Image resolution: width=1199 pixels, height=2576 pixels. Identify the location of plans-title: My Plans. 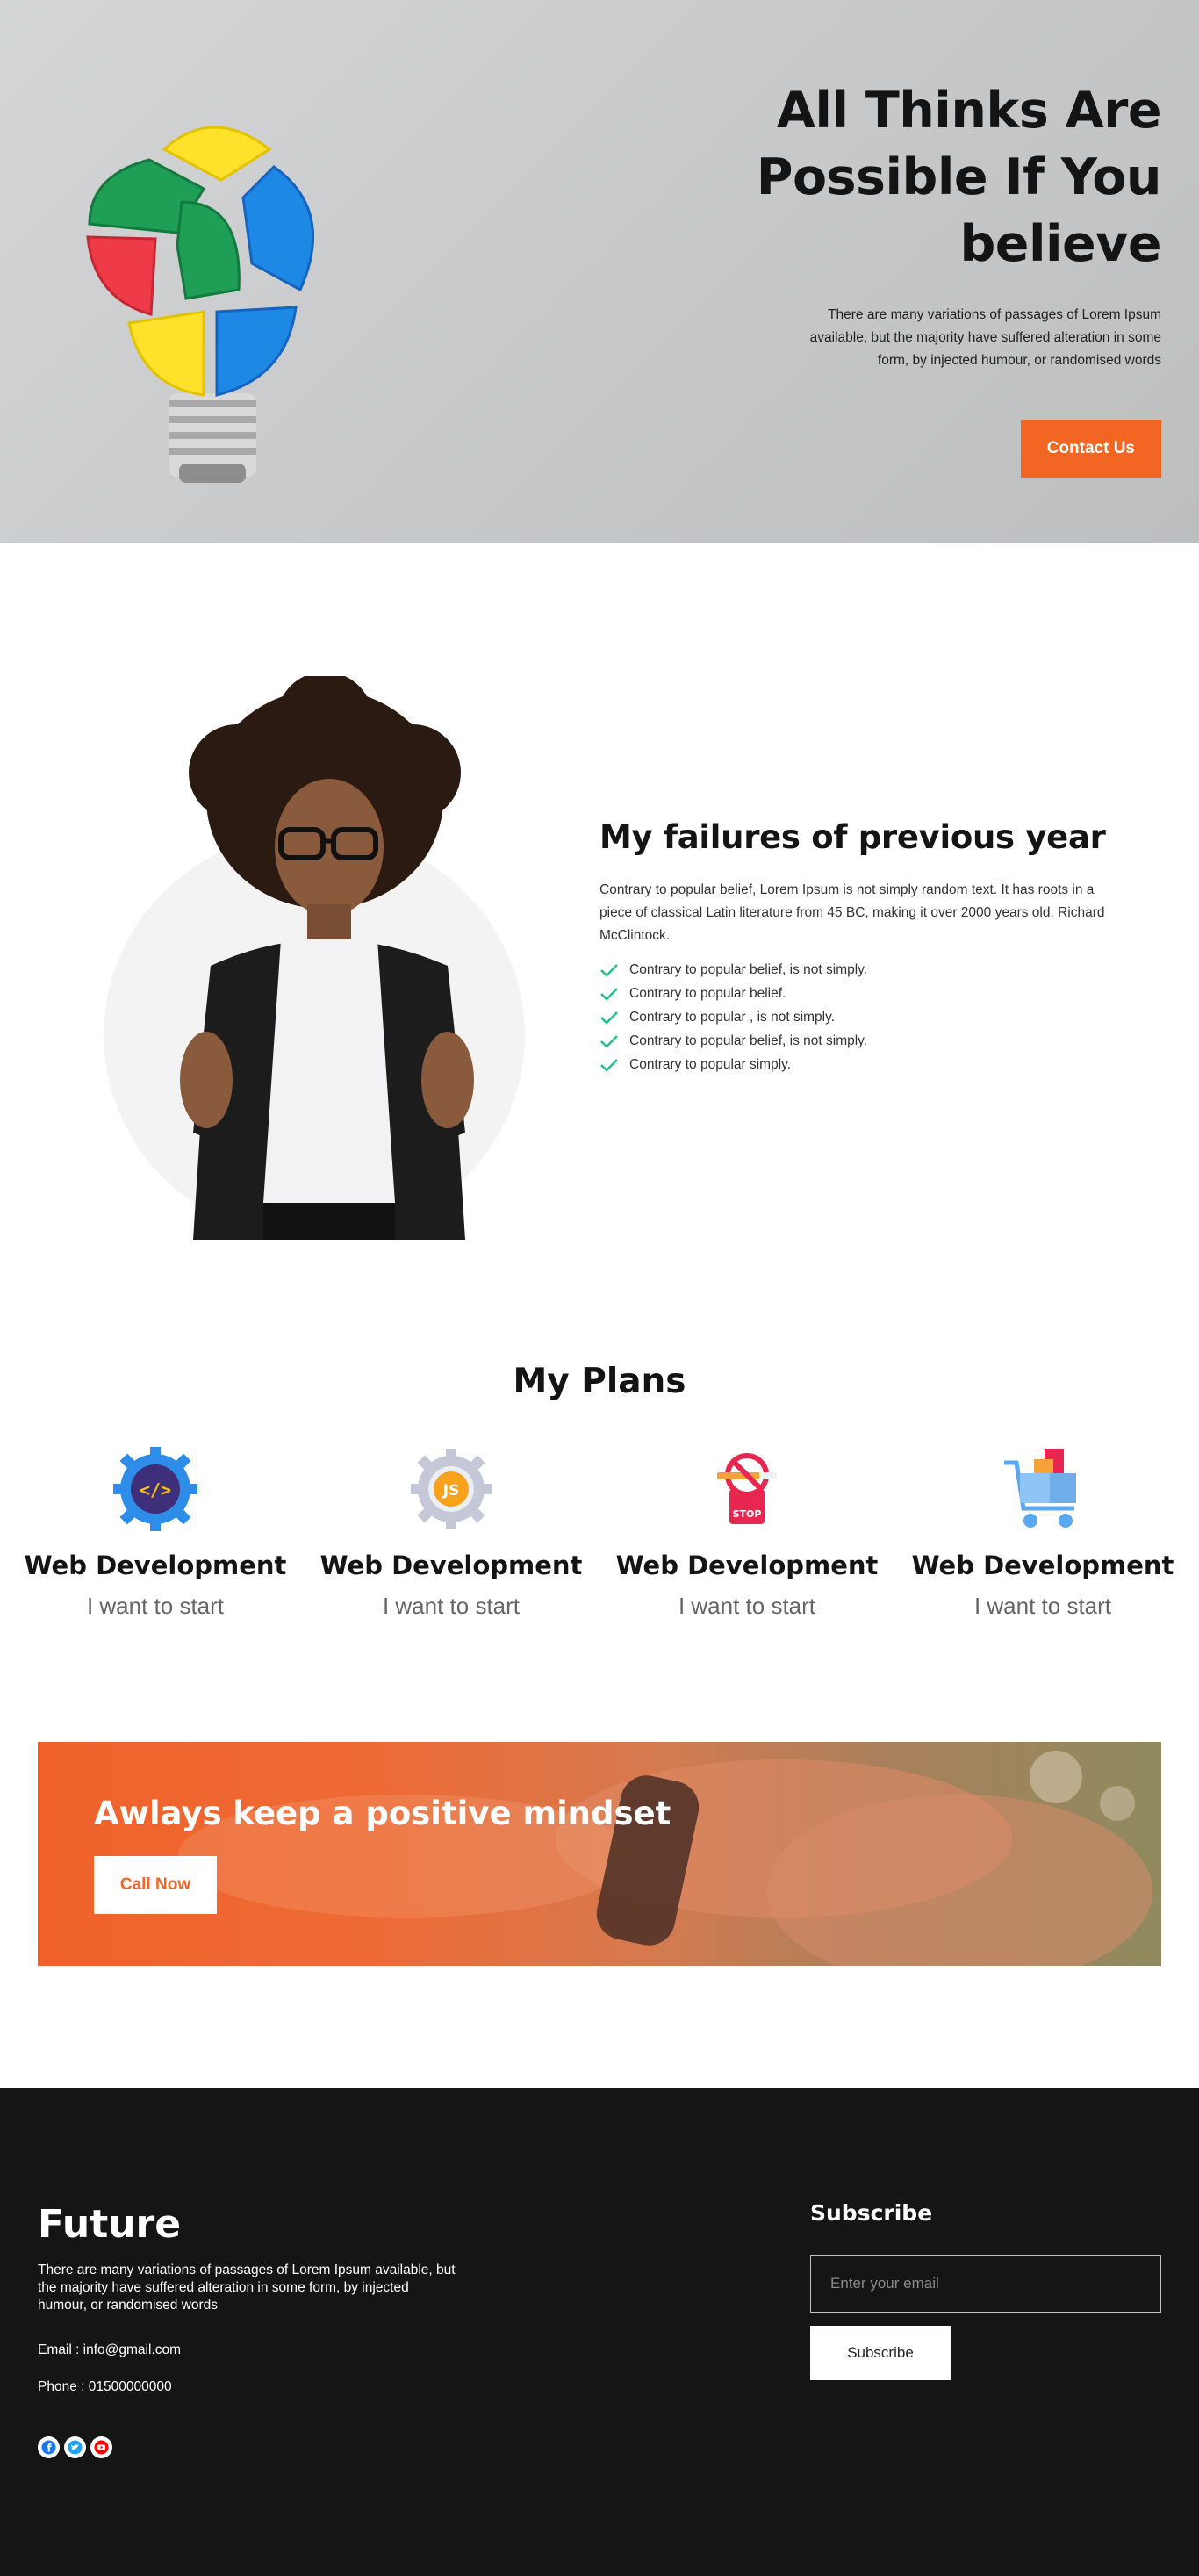
(599, 1381).